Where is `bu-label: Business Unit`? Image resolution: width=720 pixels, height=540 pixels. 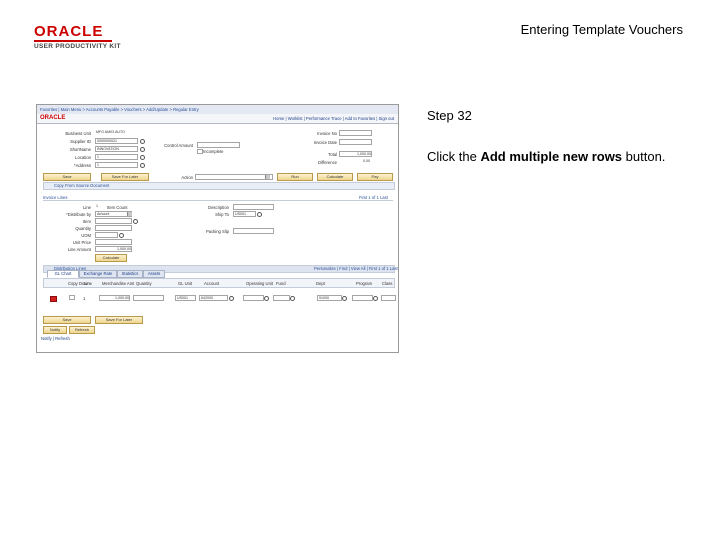
bu-label: Business Unit is located at coordinates (78, 133).